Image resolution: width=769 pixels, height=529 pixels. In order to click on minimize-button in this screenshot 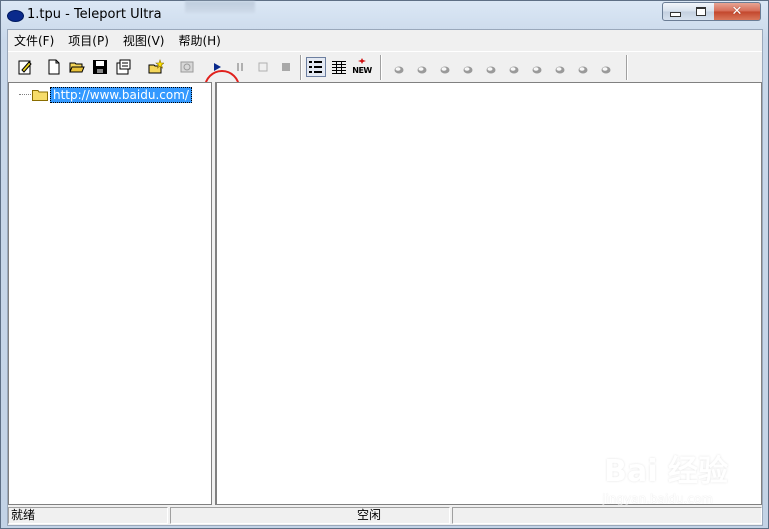, I will do `click(675, 11)`.